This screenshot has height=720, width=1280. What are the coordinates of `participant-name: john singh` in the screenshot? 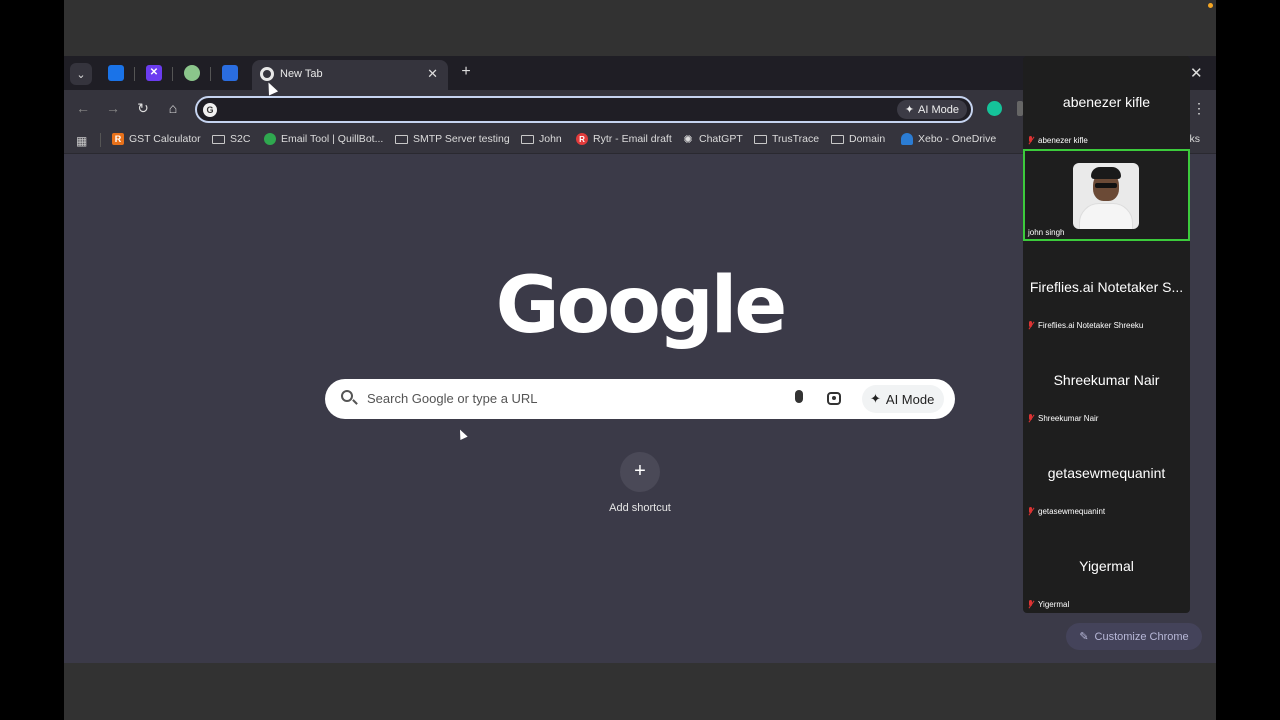 It's located at (1046, 232).